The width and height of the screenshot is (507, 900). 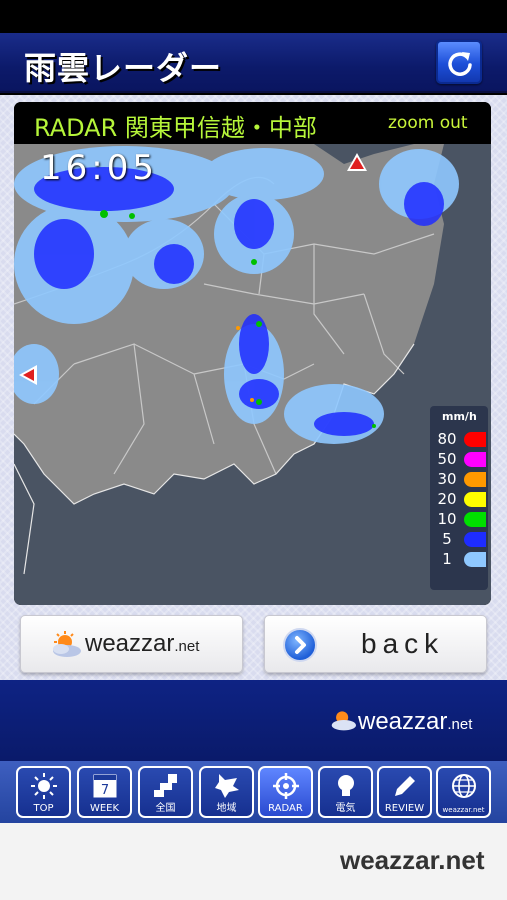 I want to click on tab-label: 電気, so click(x=345, y=808).